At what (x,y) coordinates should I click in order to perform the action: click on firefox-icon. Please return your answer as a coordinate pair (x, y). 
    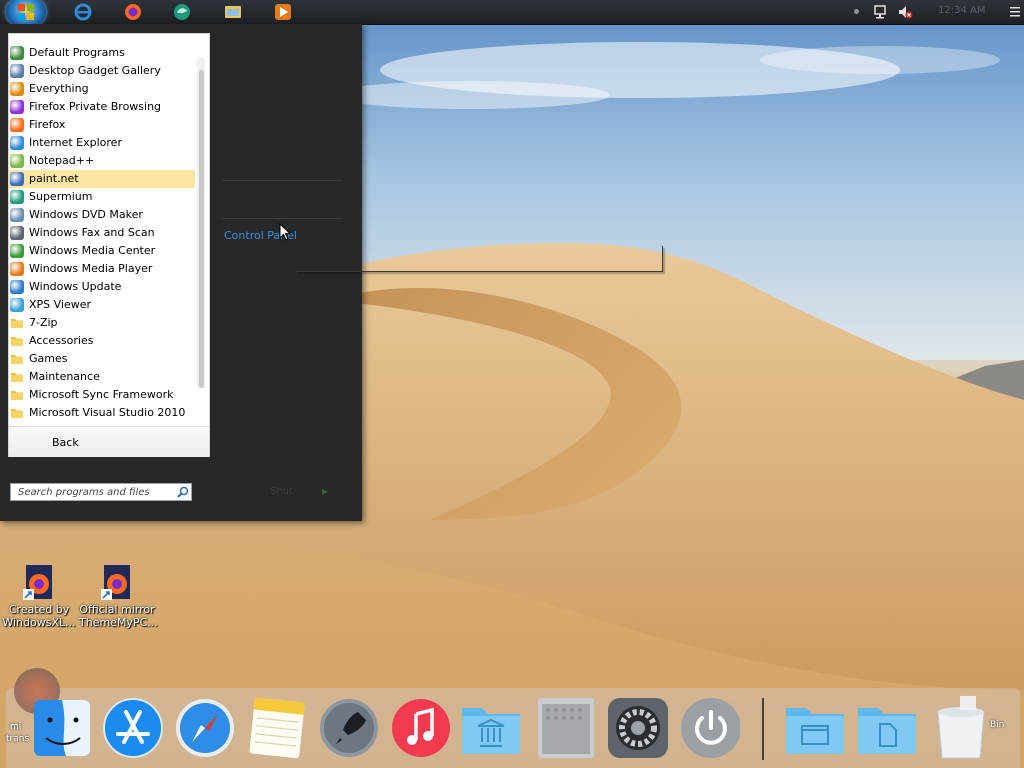
    Looking at the image, I should click on (17, 125).